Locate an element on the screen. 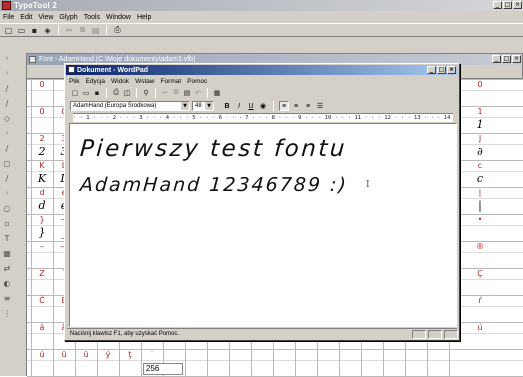 This screenshot has height=377, width=523. node-tool-icon: ◦ is located at coordinates (7, 74).